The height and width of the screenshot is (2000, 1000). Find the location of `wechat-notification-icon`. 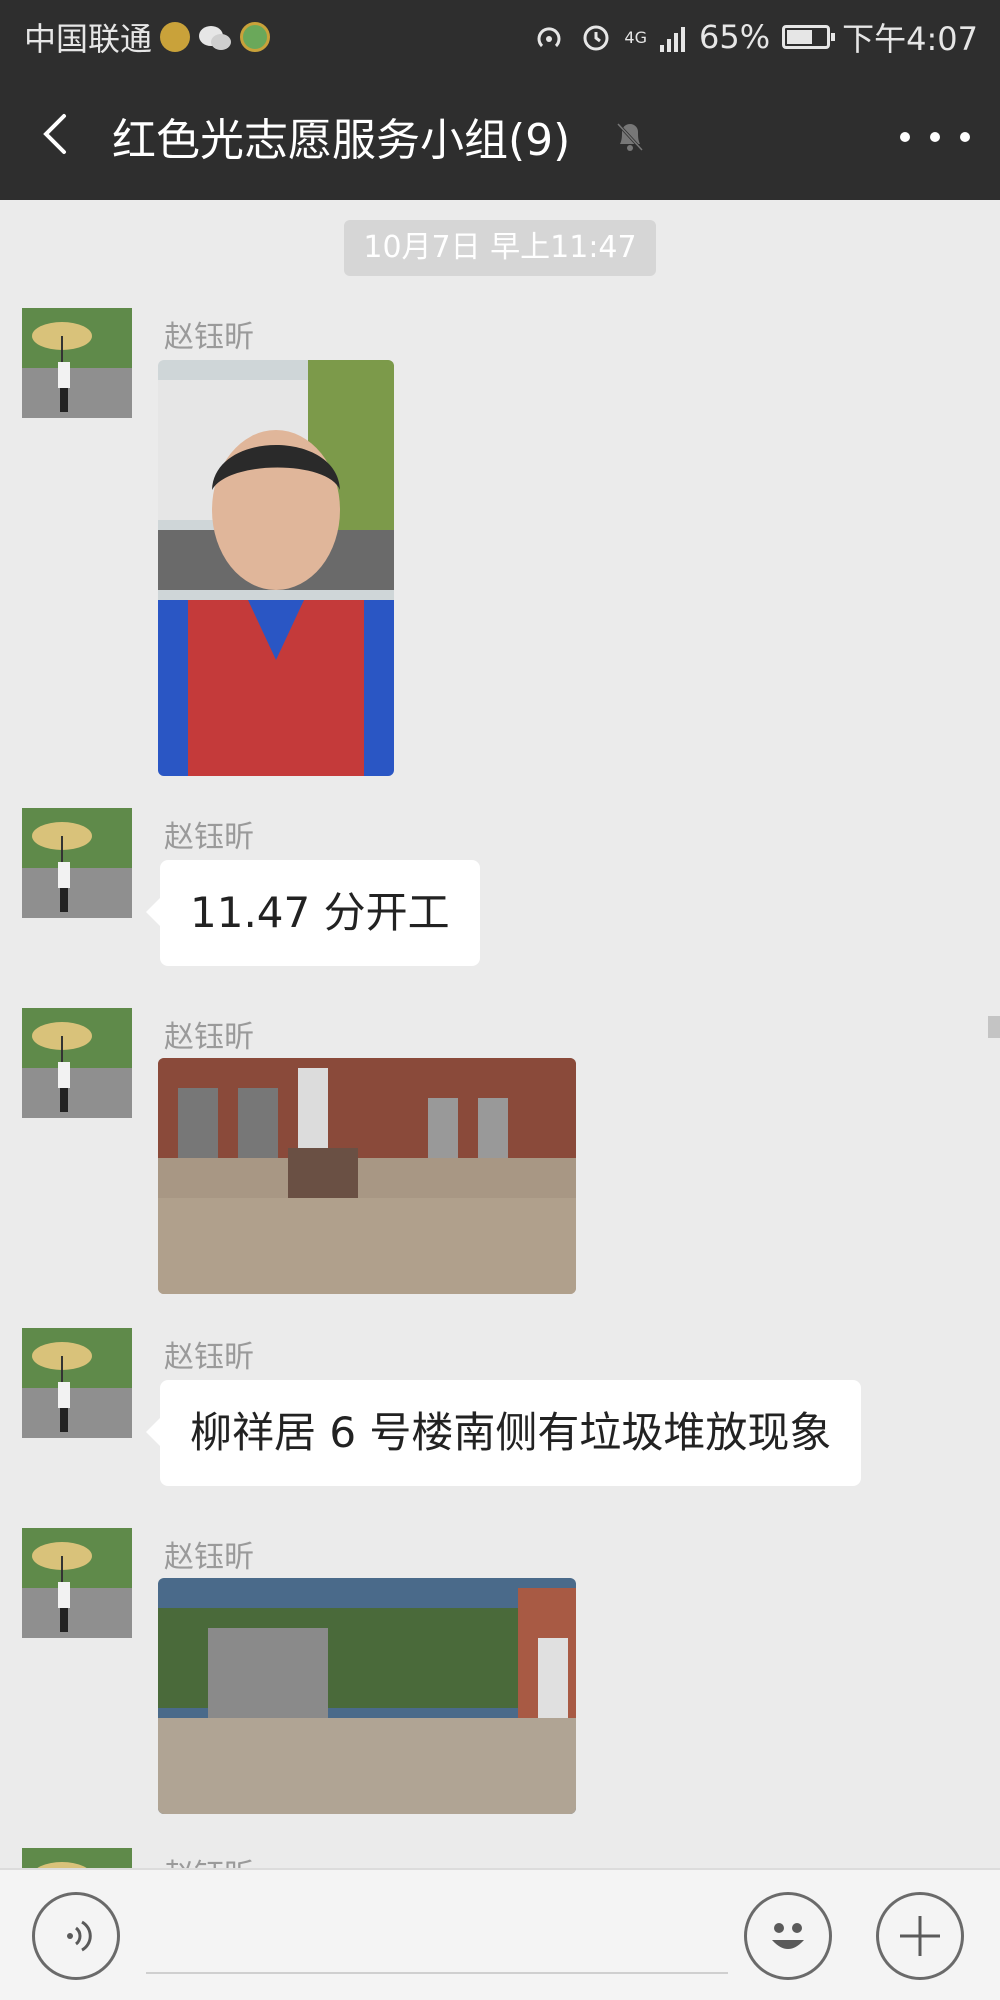

wechat-notification-icon is located at coordinates (215, 37).